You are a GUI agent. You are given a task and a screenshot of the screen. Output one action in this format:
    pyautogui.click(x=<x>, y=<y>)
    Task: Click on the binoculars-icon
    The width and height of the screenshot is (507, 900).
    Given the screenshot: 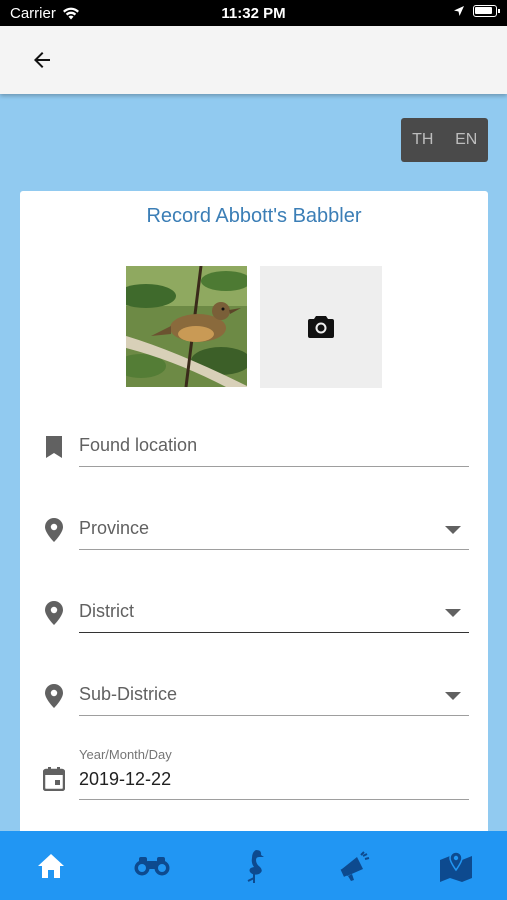 What is the action you would take?
    pyautogui.click(x=152, y=865)
    